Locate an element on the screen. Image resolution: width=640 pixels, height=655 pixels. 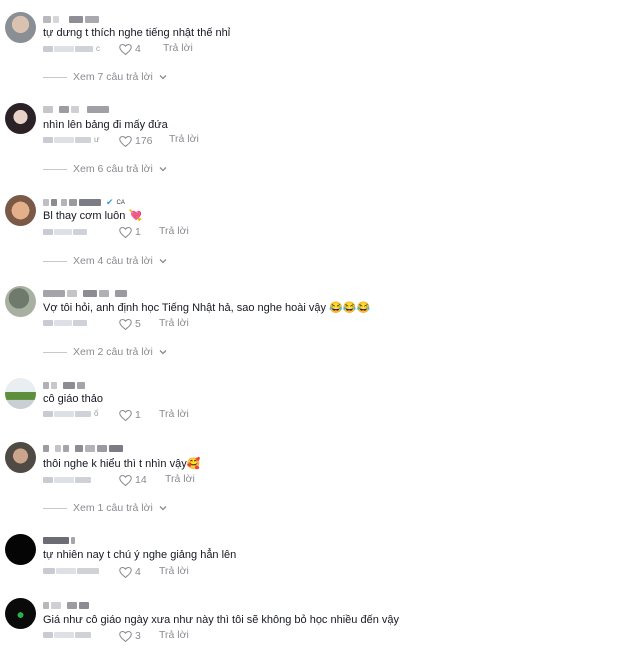
view-replies-label: Xem 4 câu trả lời is located at coordinates (113, 261).